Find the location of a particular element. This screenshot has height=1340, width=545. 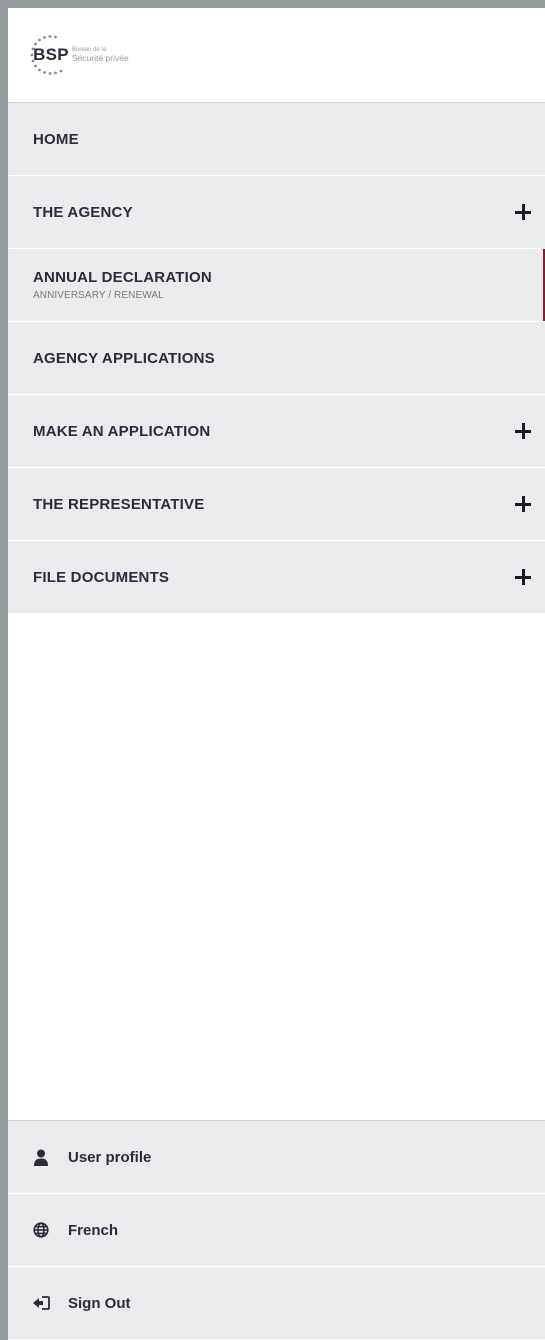

user-profile-link: User profile is located at coordinates (276, 1157).